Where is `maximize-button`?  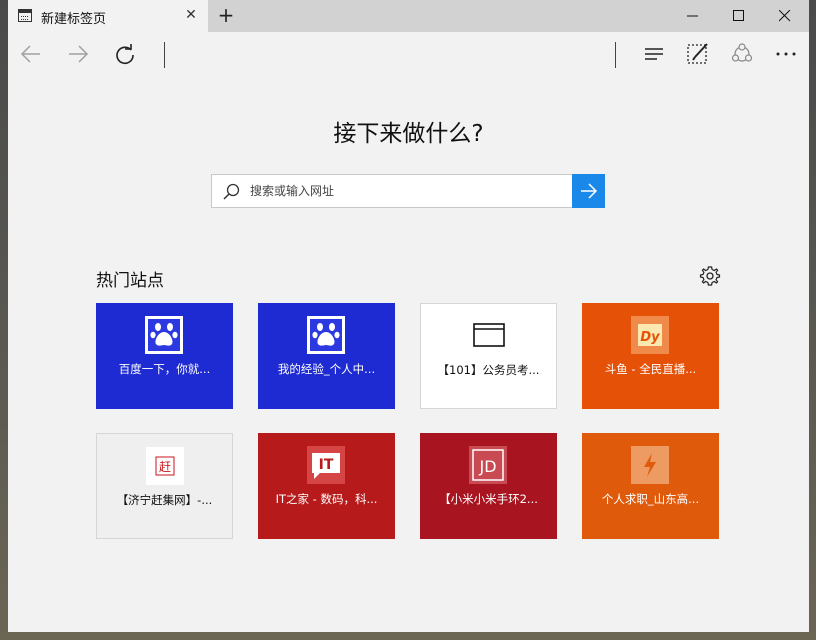
maximize-button is located at coordinates (739, 16).